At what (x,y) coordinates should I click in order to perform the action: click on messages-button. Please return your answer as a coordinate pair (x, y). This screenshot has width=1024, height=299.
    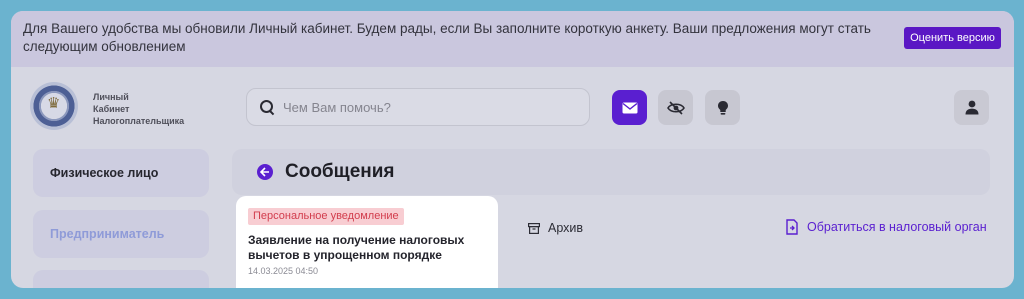
    Looking at the image, I should click on (629, 107).